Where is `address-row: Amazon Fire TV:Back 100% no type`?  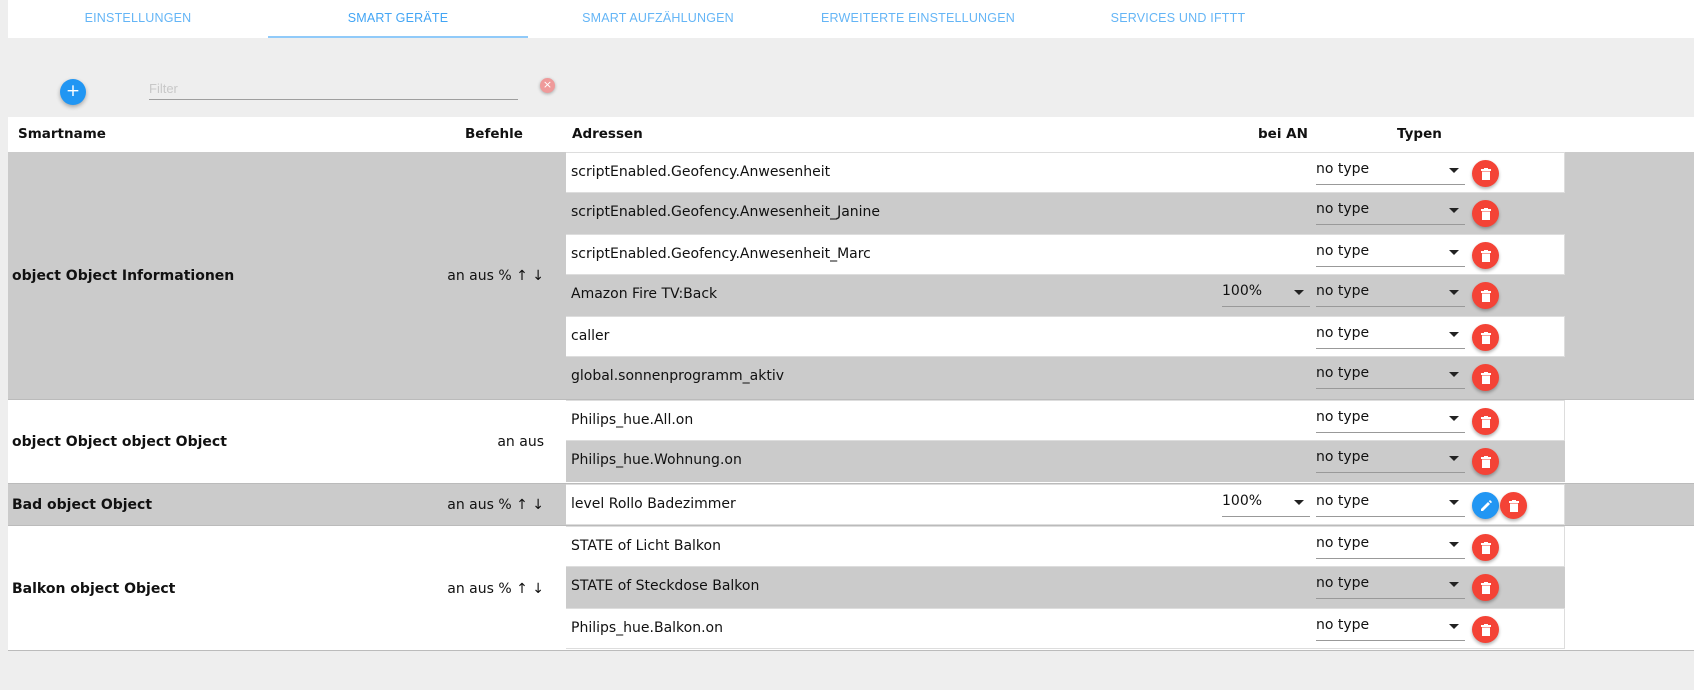 address-row: Amazon Fire TV:Back 100% no type is located at coordinates (1065, 295).